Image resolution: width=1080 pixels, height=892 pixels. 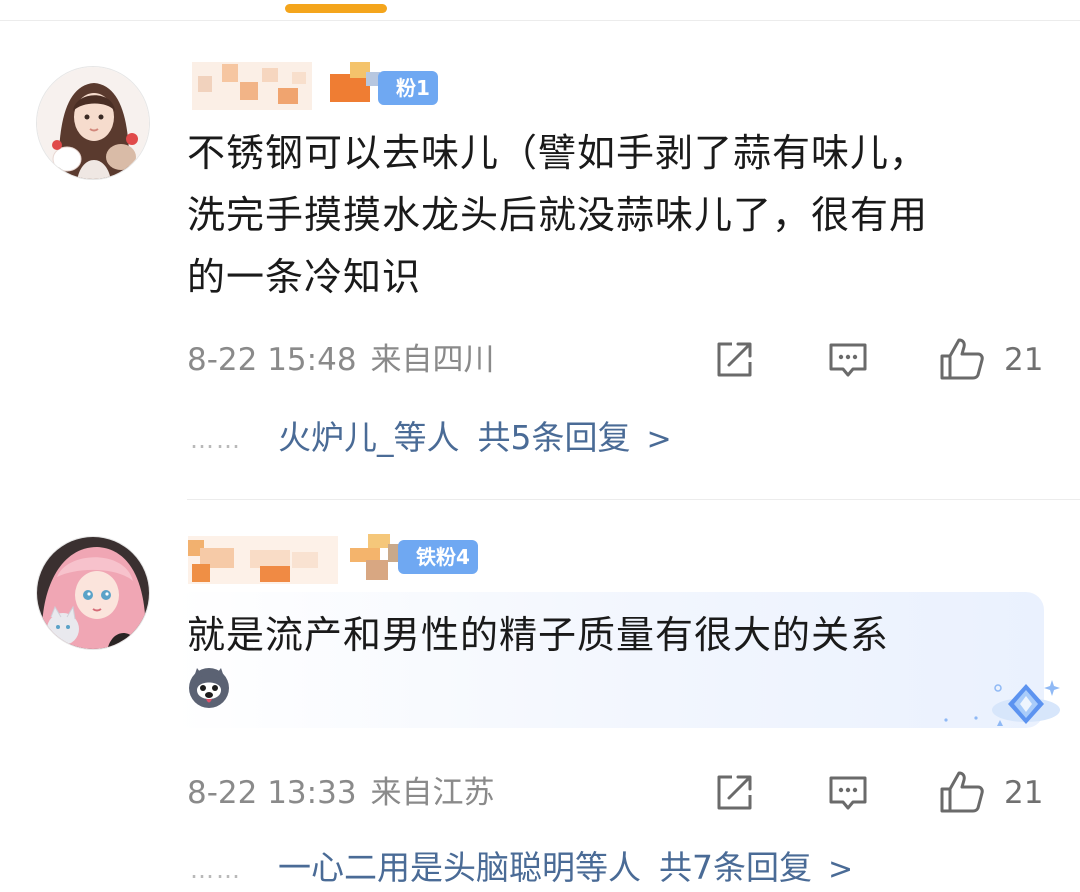 I want to click on reply-count: 共7条回复, so click(x=735, y=867).